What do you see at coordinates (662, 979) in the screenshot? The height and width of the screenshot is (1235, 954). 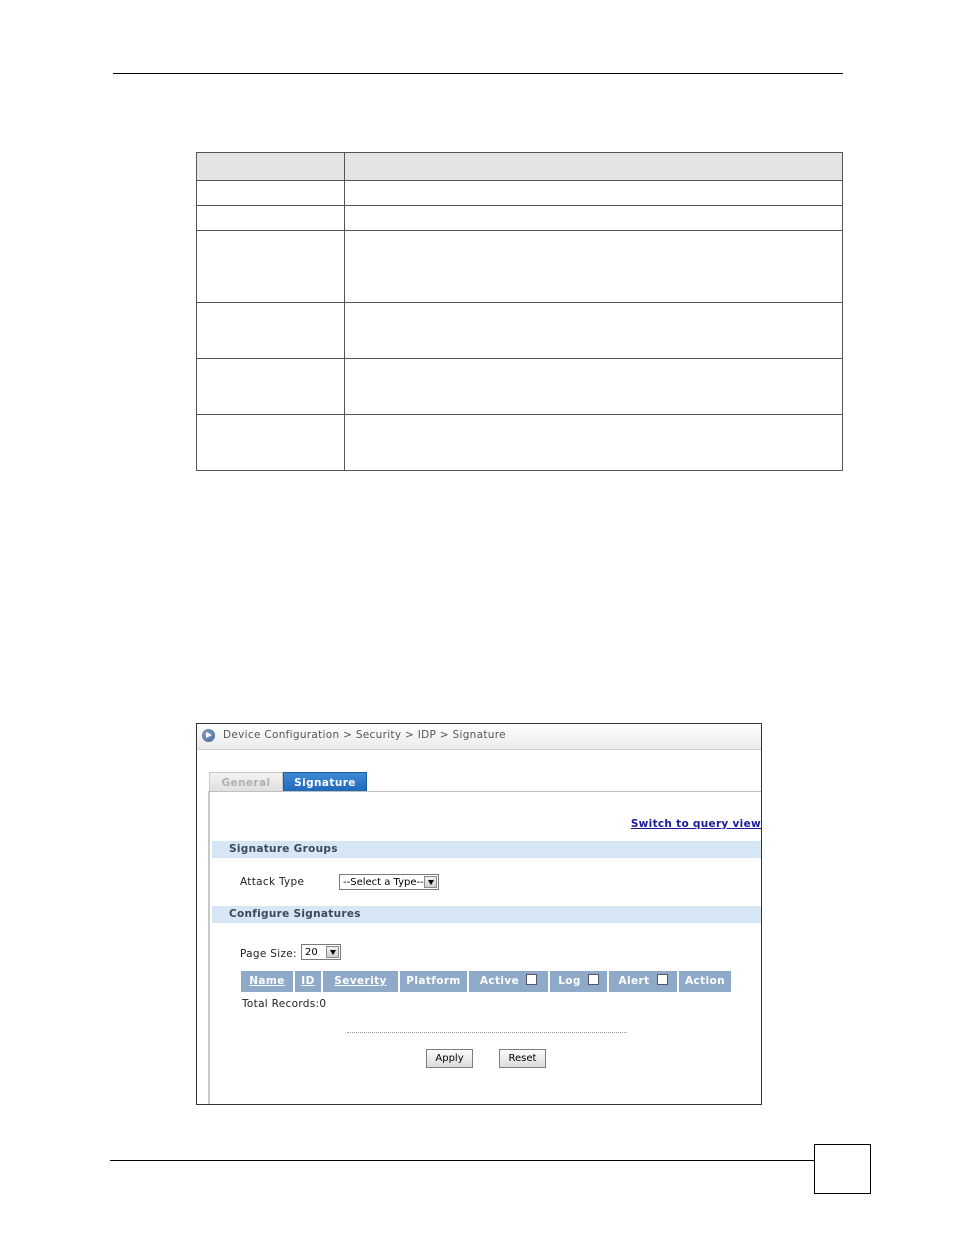 I see `alert-all-checkbox` at bounding box center [662, 979].